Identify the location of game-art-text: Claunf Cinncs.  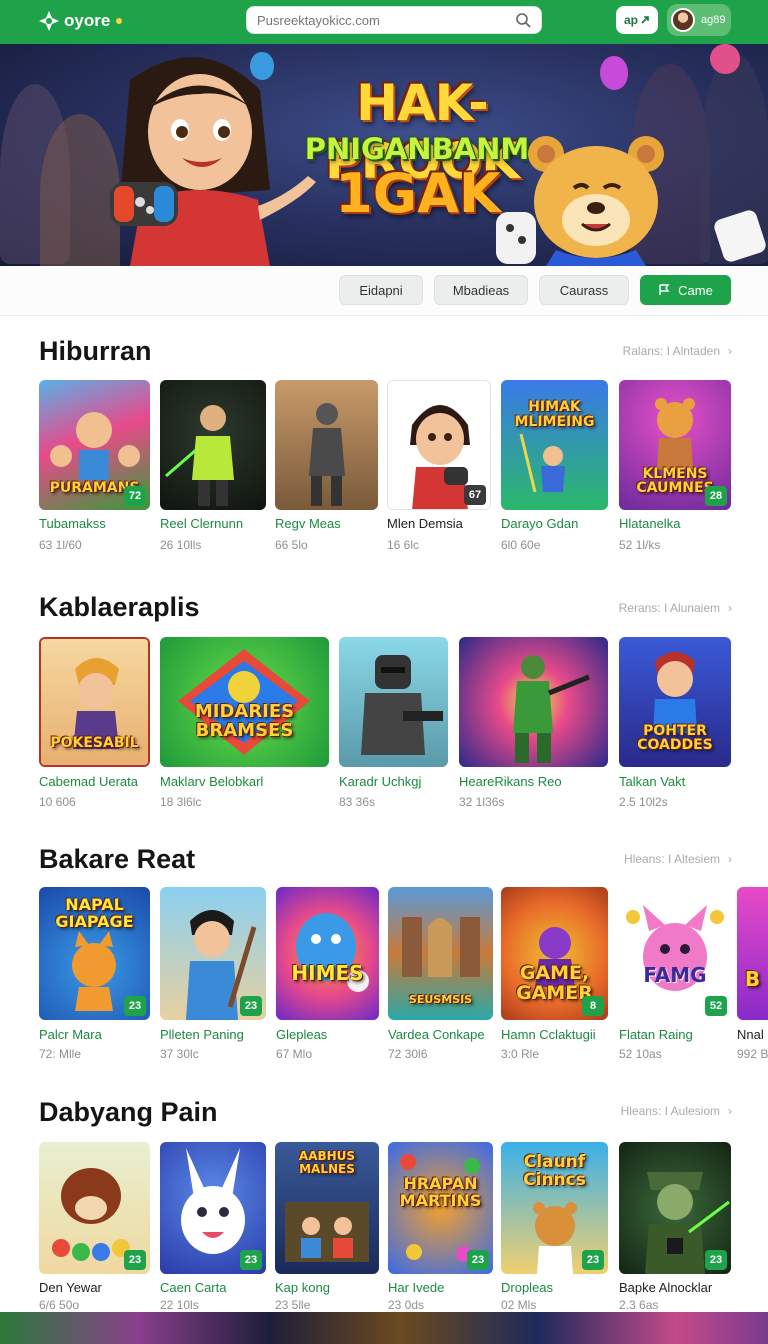
(554, 1171).